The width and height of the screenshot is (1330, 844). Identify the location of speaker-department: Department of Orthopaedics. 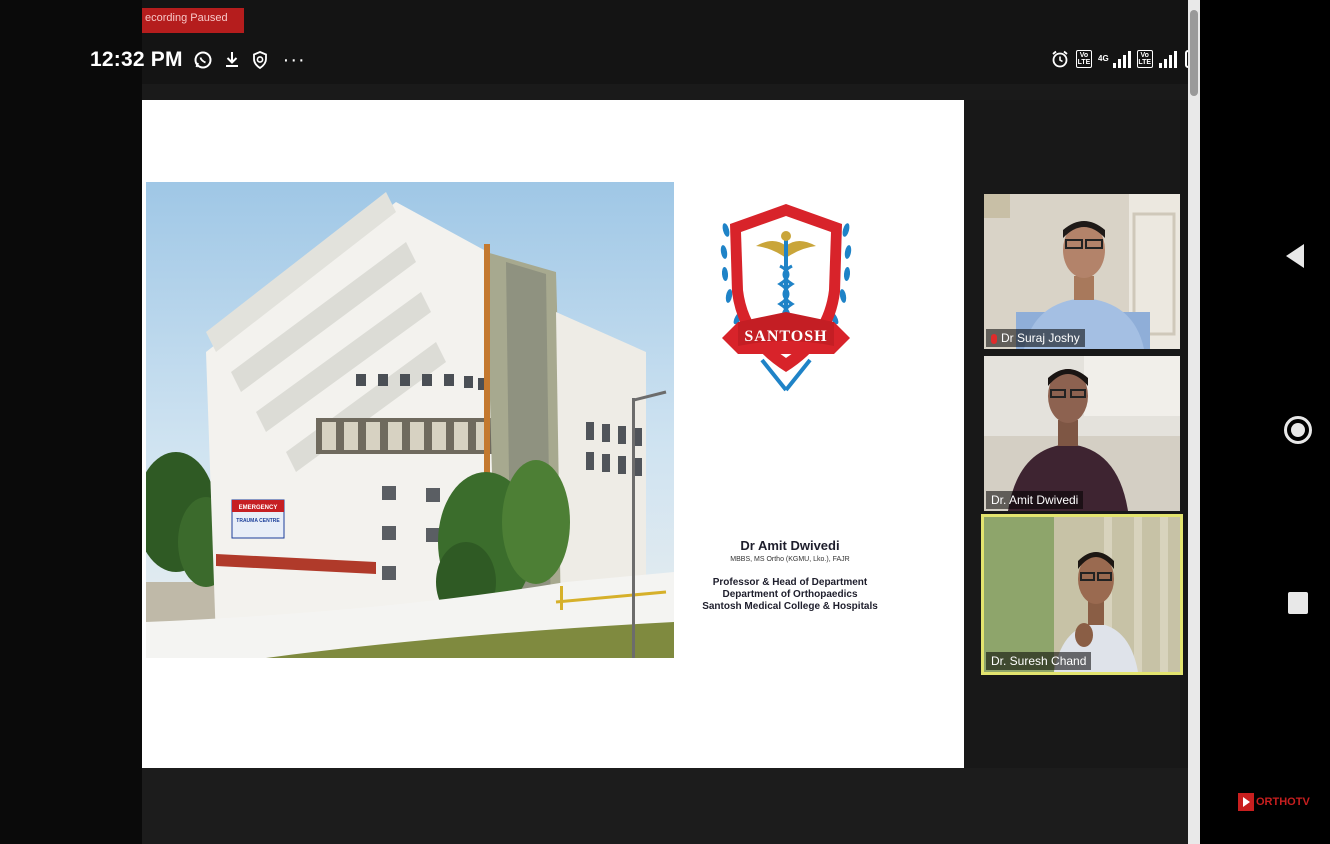
(790, 594).